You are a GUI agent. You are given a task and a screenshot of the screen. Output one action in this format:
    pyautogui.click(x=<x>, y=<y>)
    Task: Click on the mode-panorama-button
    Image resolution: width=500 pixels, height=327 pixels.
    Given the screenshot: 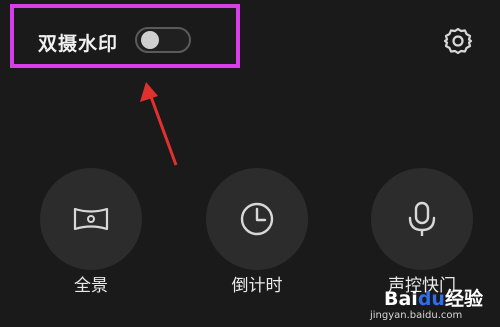 What is the action you would take?
    pyautogui.click(x=91, y=219)
    